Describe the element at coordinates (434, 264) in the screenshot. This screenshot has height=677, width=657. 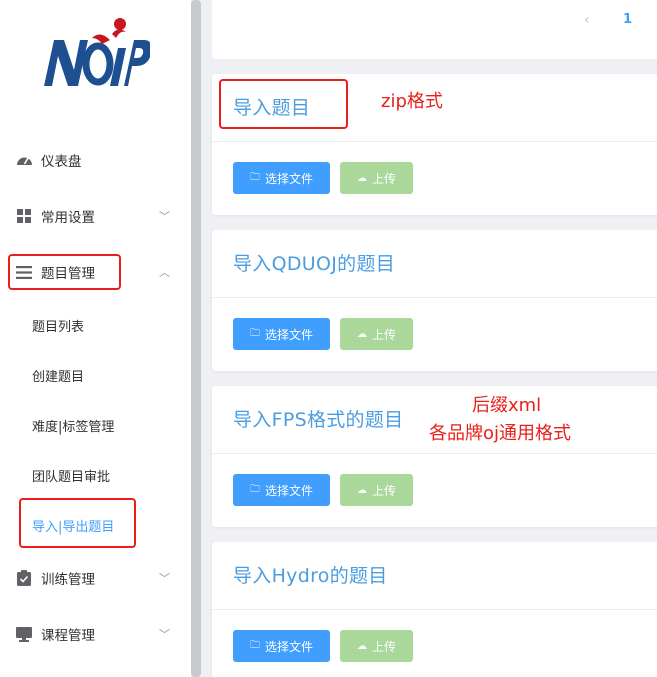
I see `card-header: 导入QDUOJ的题目` at that location.